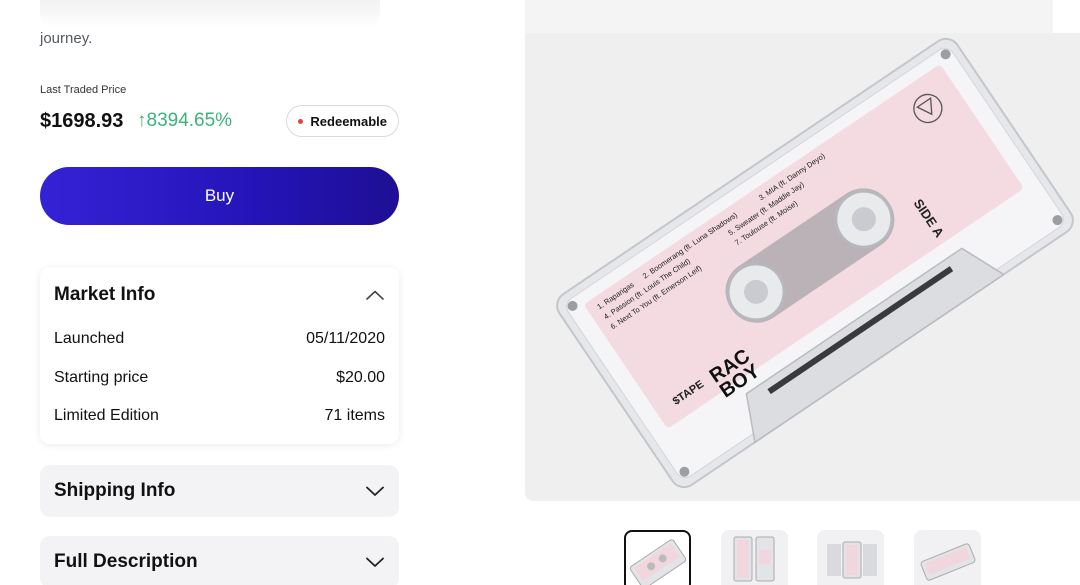 Image resolution: width=1080 pixels, height=585 pixels. I want to click on shipping-info-header: Shipping Info, so click(219, 491).